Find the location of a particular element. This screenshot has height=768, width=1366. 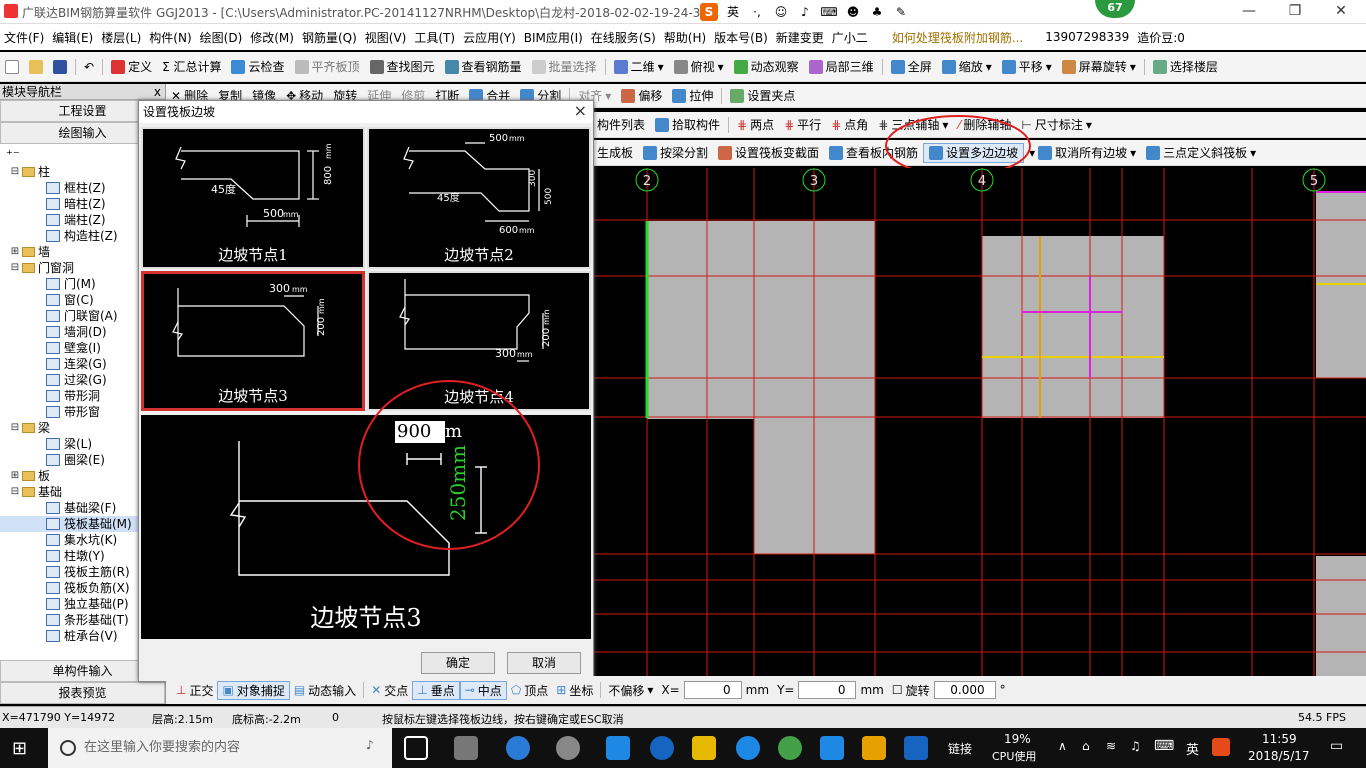

two-point-button: ⋕ 两点 is located at coordinates (755, 125).